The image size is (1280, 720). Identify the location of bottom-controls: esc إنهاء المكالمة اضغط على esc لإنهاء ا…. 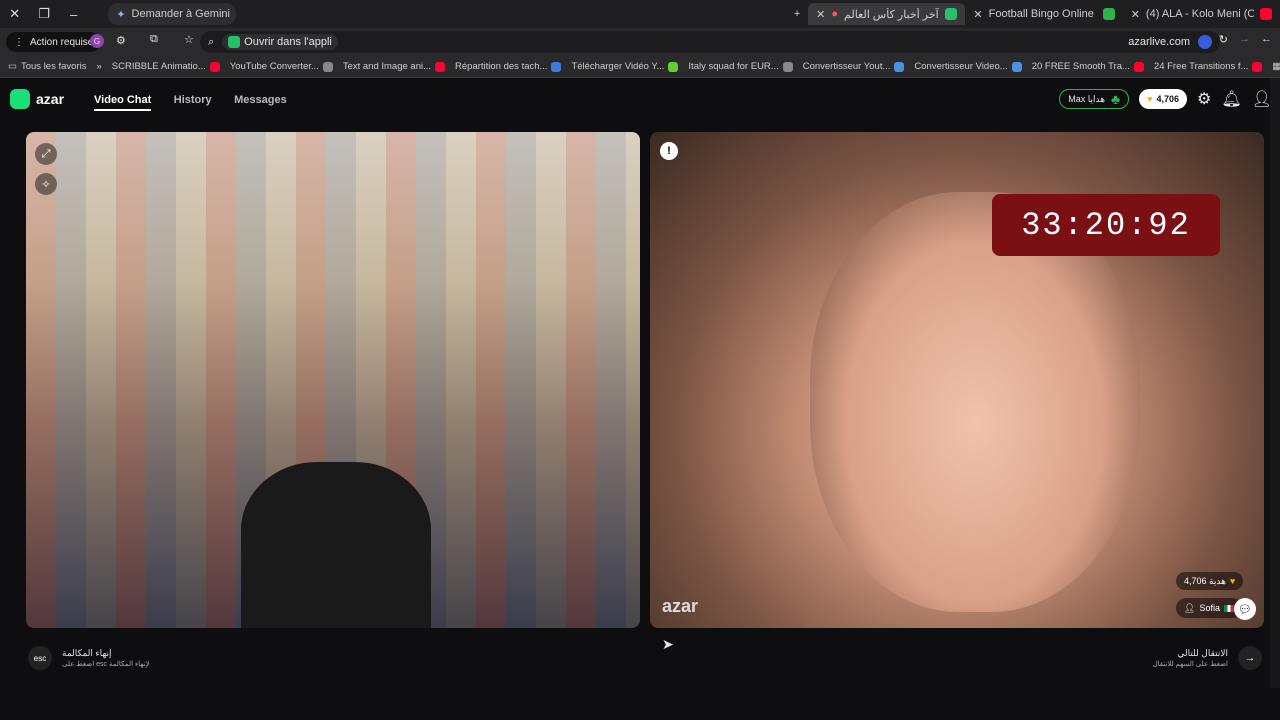
(640, 660).